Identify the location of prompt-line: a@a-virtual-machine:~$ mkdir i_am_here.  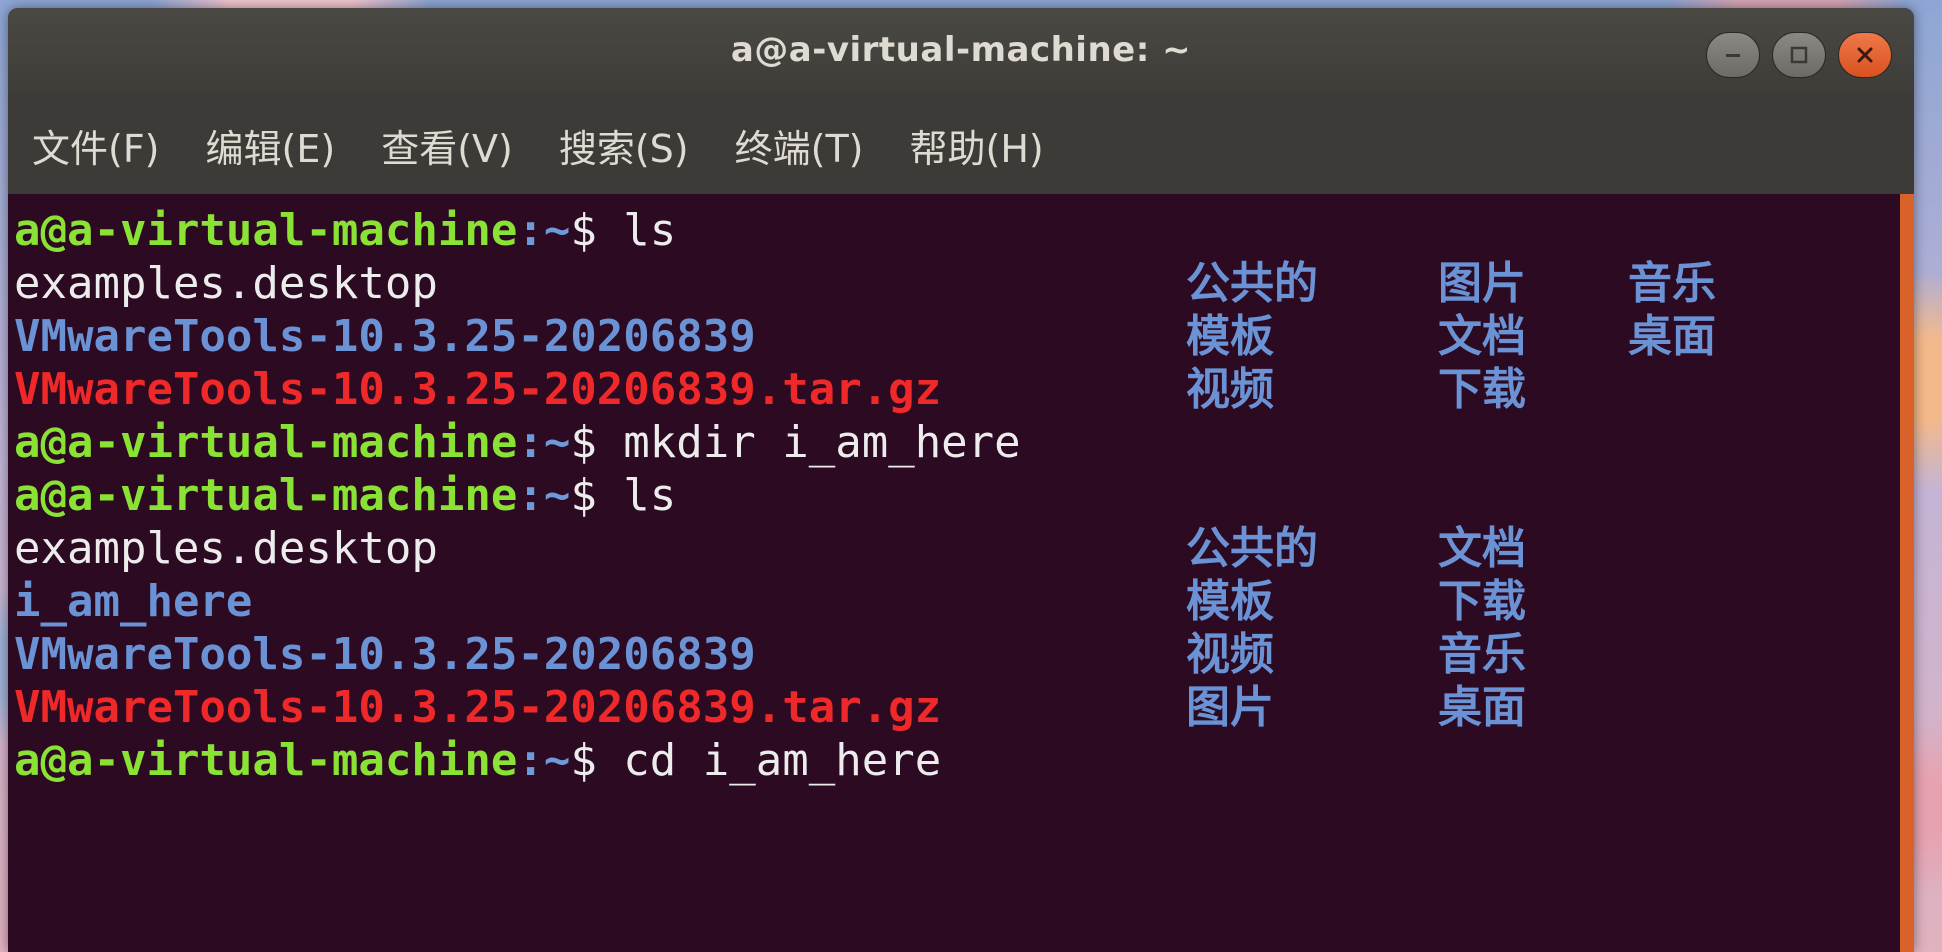
(964, 442).